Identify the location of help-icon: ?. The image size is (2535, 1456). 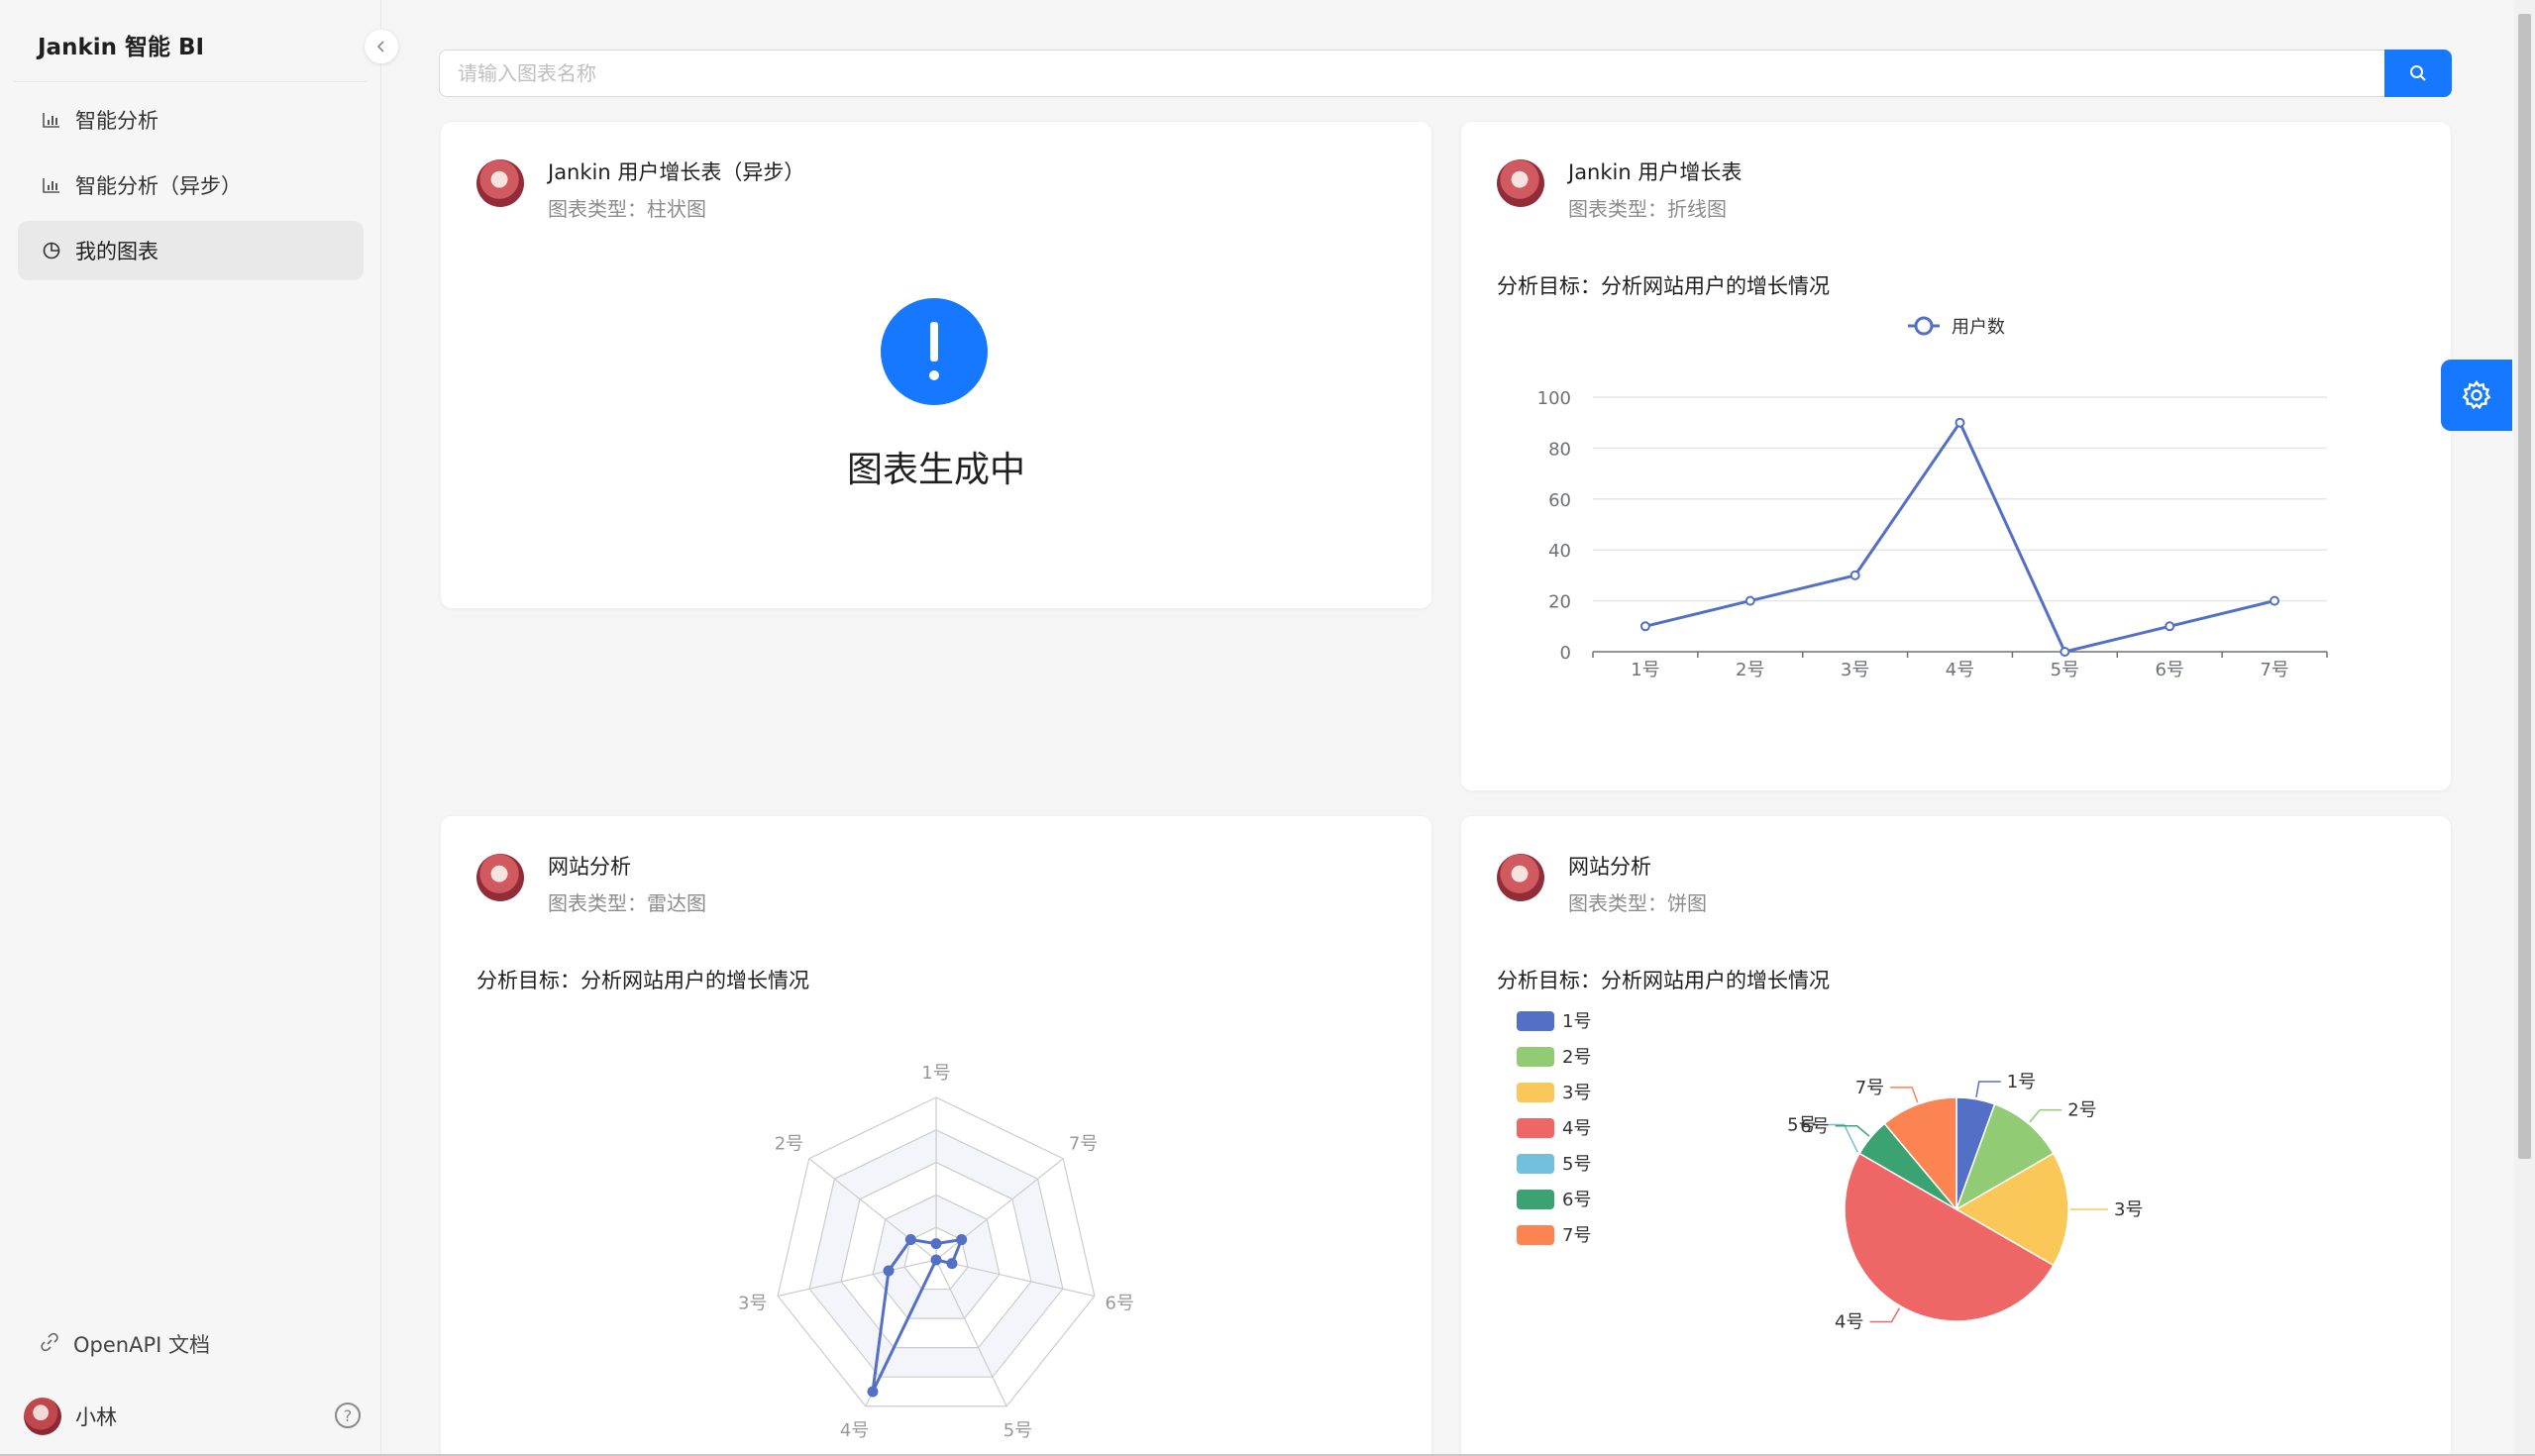
(348, 1415).